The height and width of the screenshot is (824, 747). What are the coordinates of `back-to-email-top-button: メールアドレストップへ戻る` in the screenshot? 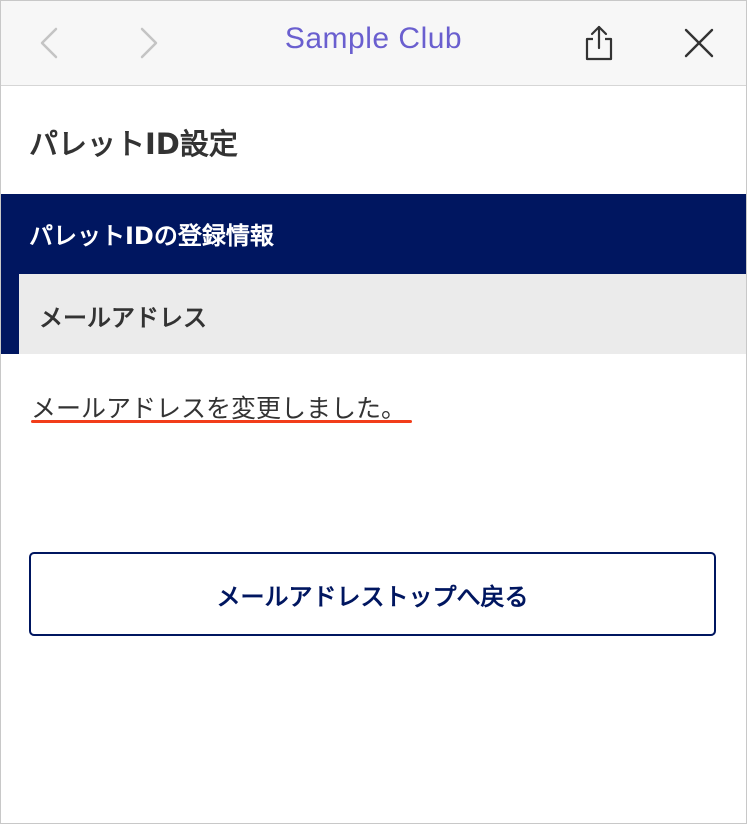 It's located at (372, 594).